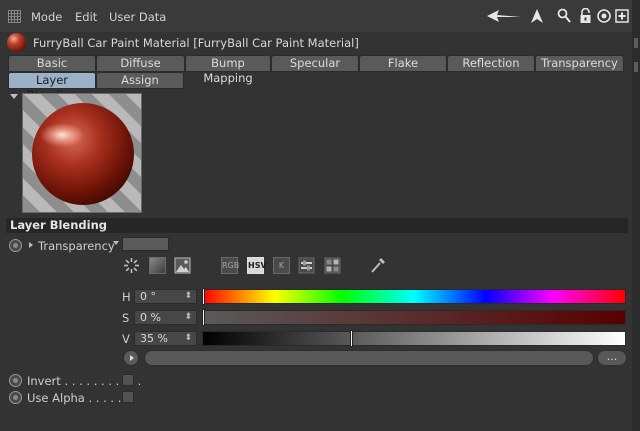 The width and height of the screenshot is (640, 431). Describe the element at coordinates (320, 16) in the screenshot. I see `menu-bar: Mode Edit User Data` at that location.